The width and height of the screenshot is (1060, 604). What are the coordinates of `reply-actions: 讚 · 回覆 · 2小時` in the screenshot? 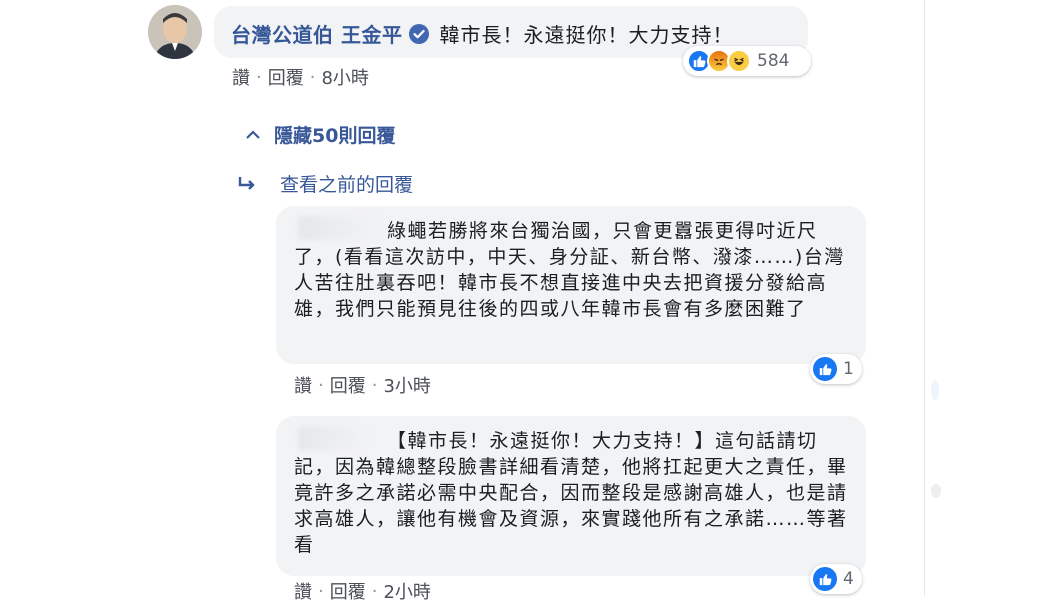 It's located at (362, 591).